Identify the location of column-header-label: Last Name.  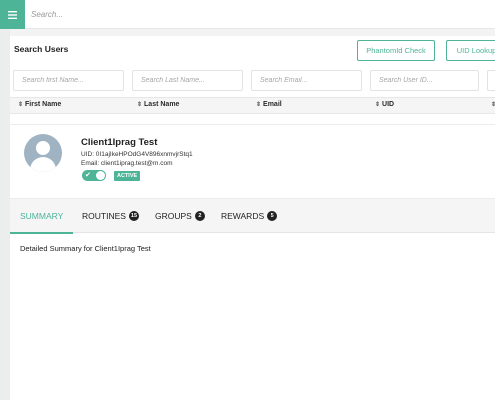
(162, 104).